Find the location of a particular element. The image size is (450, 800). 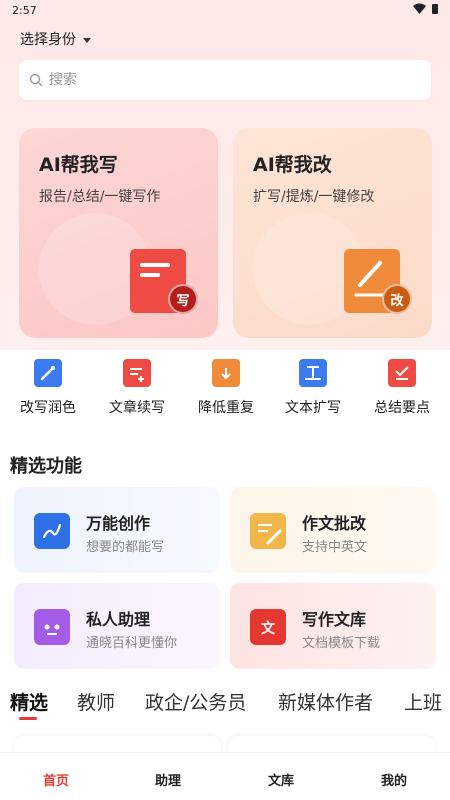

magic-wand-icon is located at coordinates (48, 373).